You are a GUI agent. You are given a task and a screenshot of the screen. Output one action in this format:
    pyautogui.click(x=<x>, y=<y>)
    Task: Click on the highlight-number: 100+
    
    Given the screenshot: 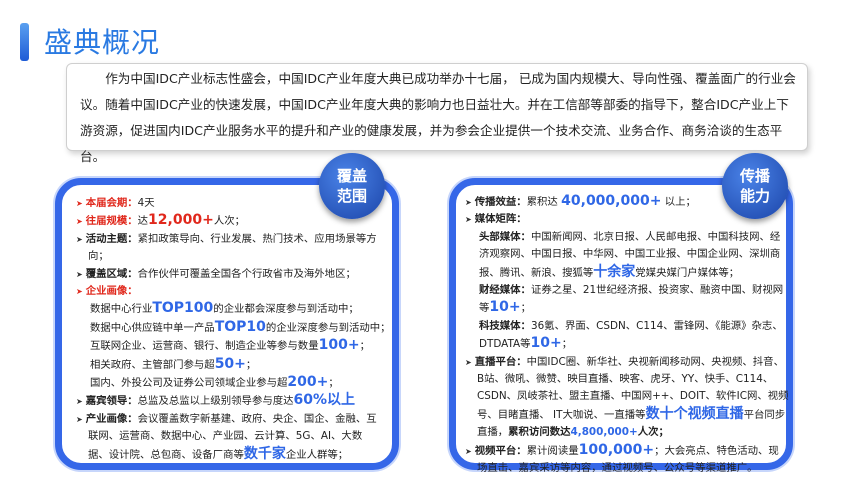 What is the action you would take?
    pyautogui.click(x=339, y=345)
    